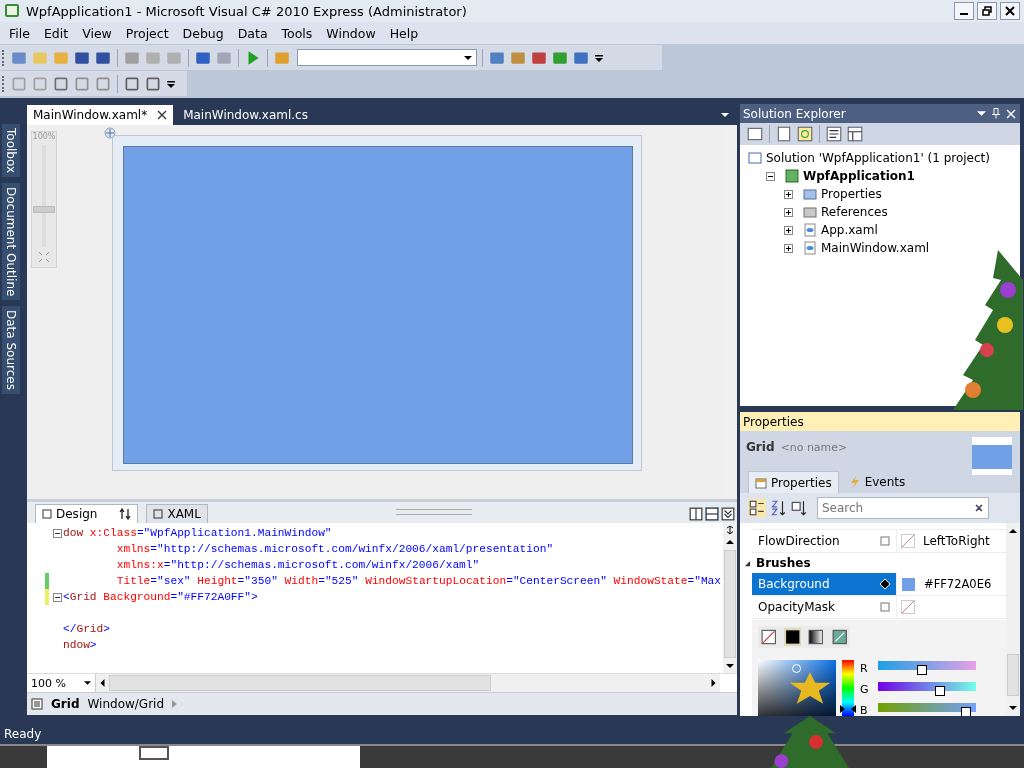 This screenshot has height=768, width=1024. I want to click on property-value: #FF72A0E6, so click(958, 584).